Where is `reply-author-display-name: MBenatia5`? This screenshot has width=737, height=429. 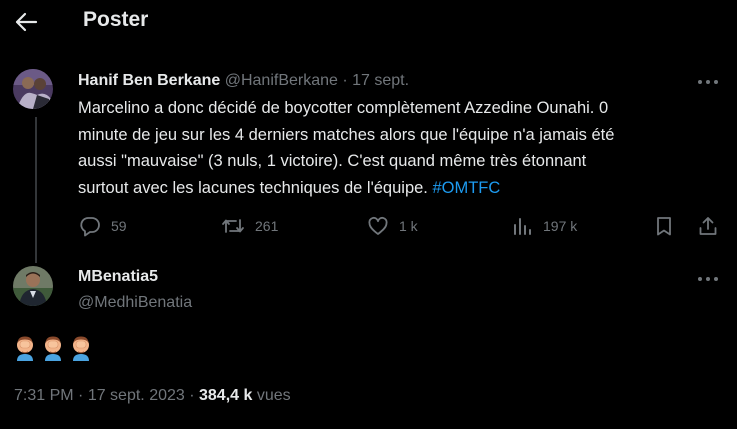
reply-author-display-name: MBenatia5 is located at coordinates (118, 277).